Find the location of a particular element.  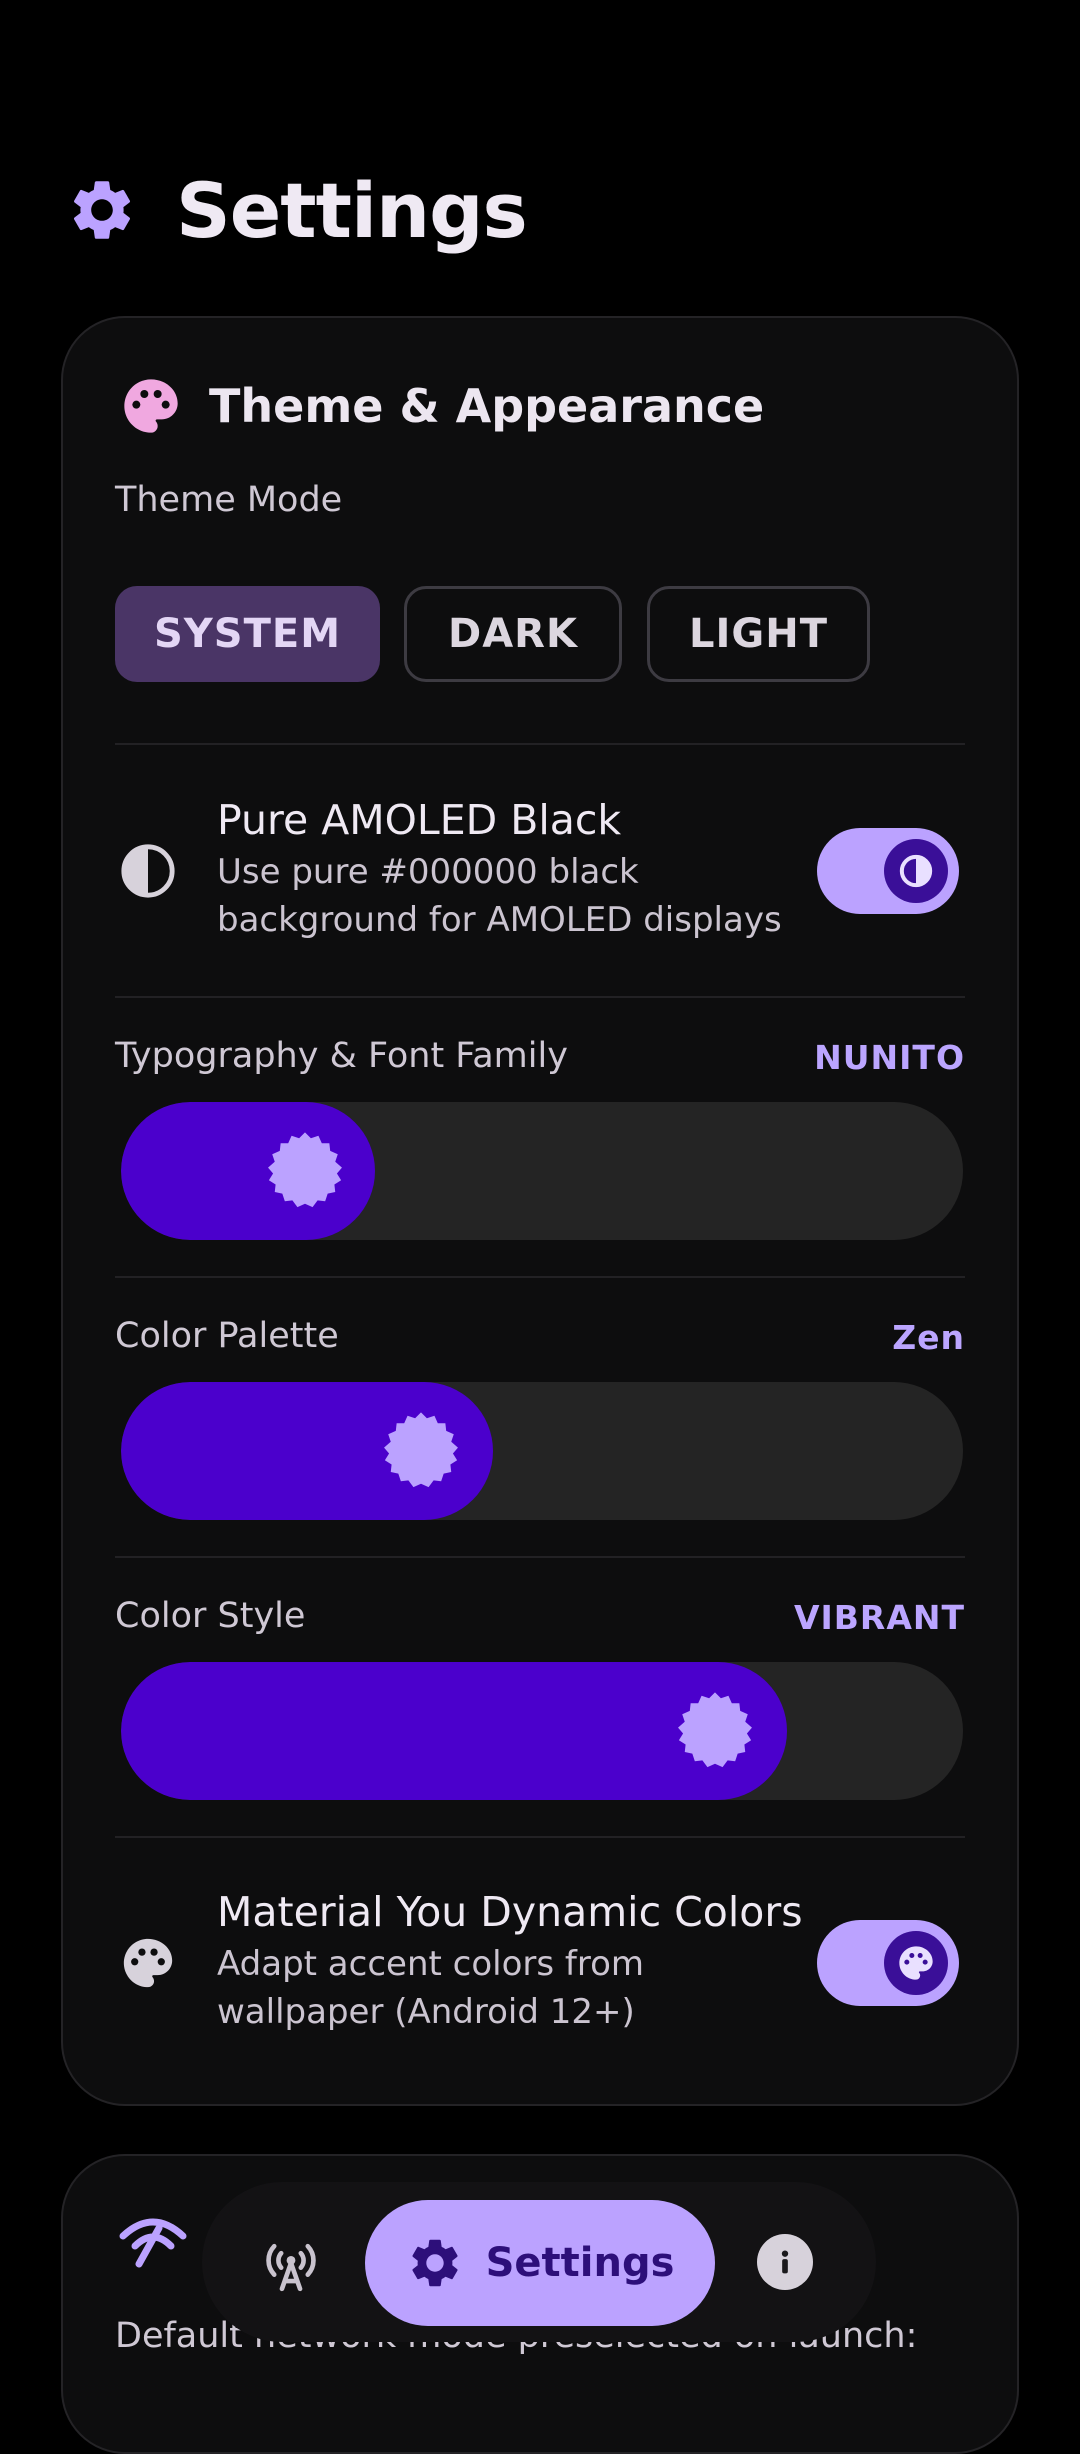

amoled-toggle is located at coordinates (888, 871).